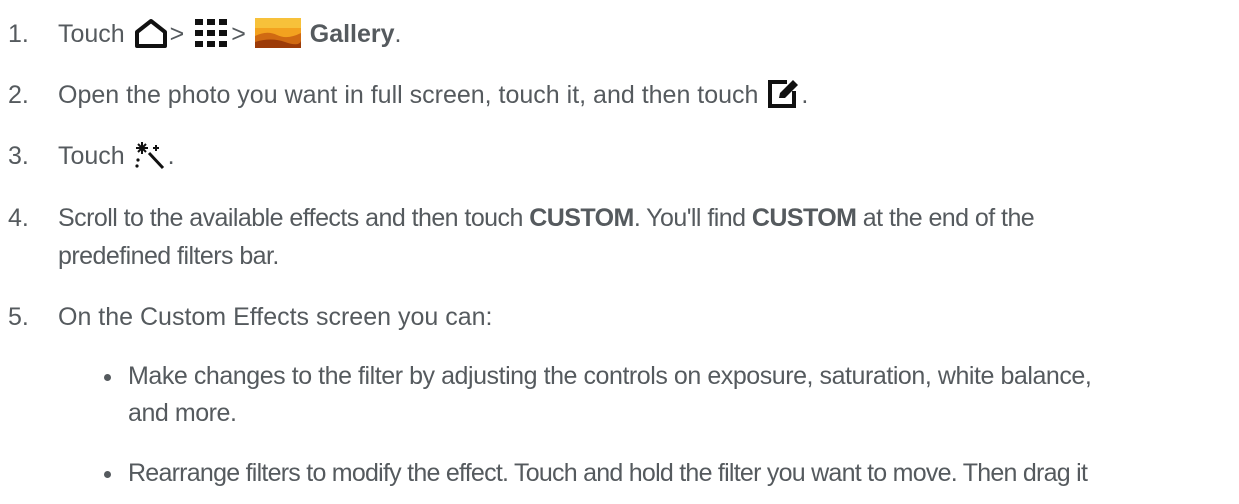  What do you see at coordinates (211, 37) in the screenshot?
I see `apps-grid-icon` at bounding box center [211, 37].